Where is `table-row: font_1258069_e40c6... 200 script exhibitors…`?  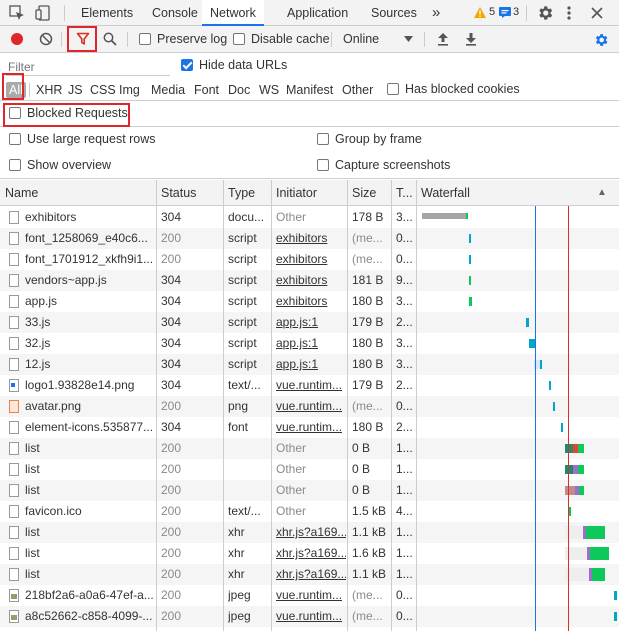 table-row: font_1258069_e40c6... 200 script exhibitors… is located at coordinates (309, 238).